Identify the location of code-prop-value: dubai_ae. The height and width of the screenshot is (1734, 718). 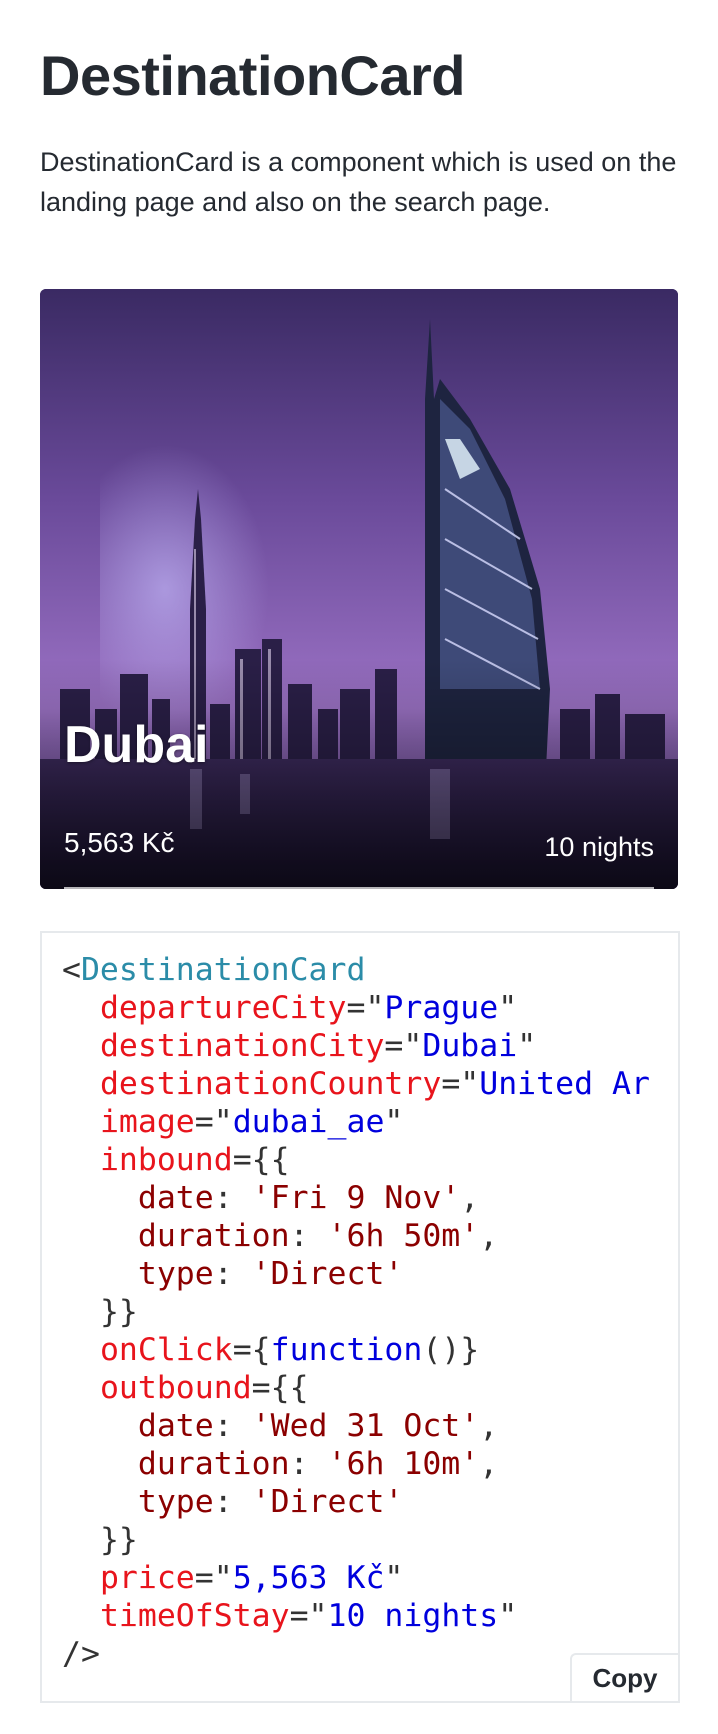
(308, 1122).